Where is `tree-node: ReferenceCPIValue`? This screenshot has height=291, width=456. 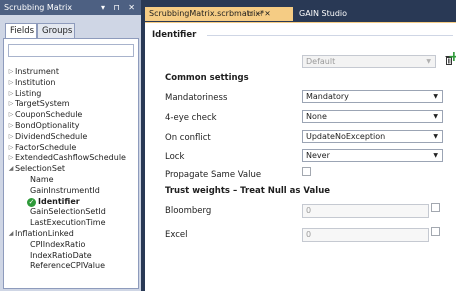 tree-node: ReferenceCPIValue is located at coordinates (71, 266).